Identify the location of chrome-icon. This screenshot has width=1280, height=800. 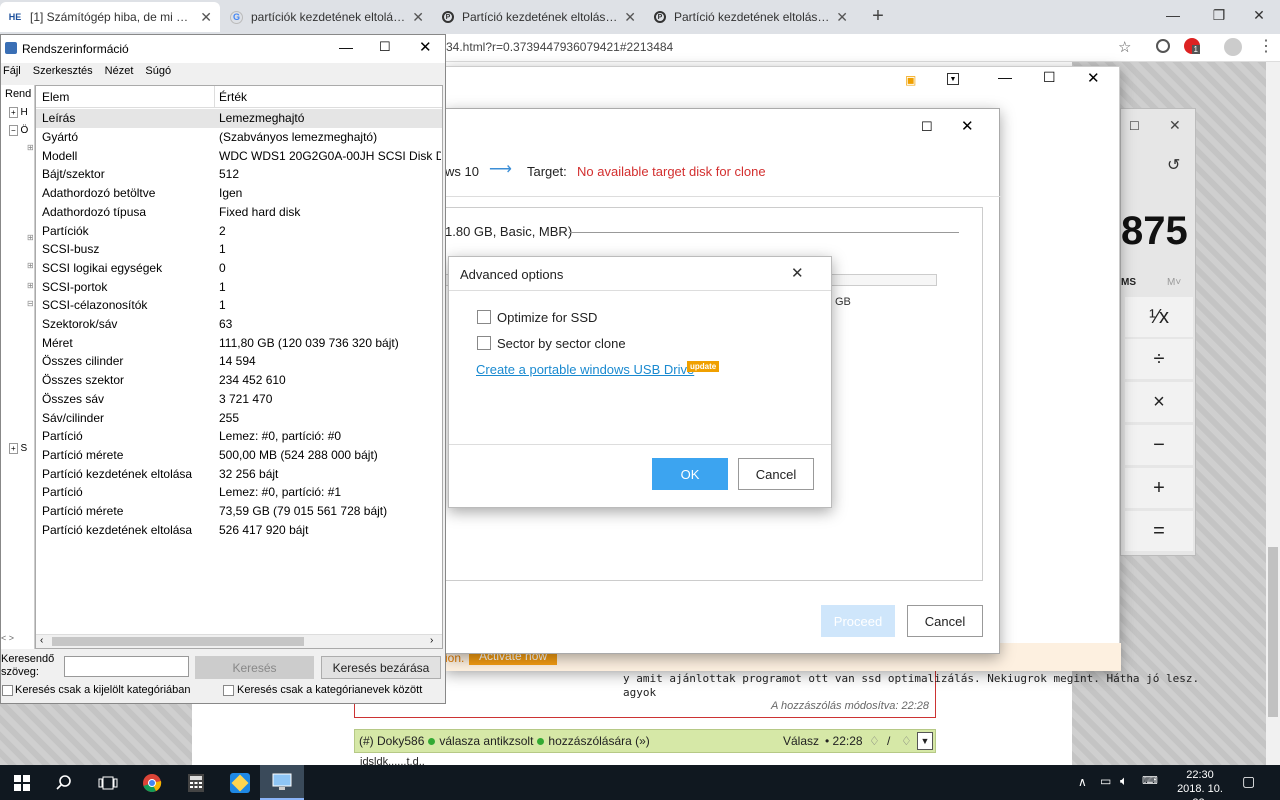
(152, 782).